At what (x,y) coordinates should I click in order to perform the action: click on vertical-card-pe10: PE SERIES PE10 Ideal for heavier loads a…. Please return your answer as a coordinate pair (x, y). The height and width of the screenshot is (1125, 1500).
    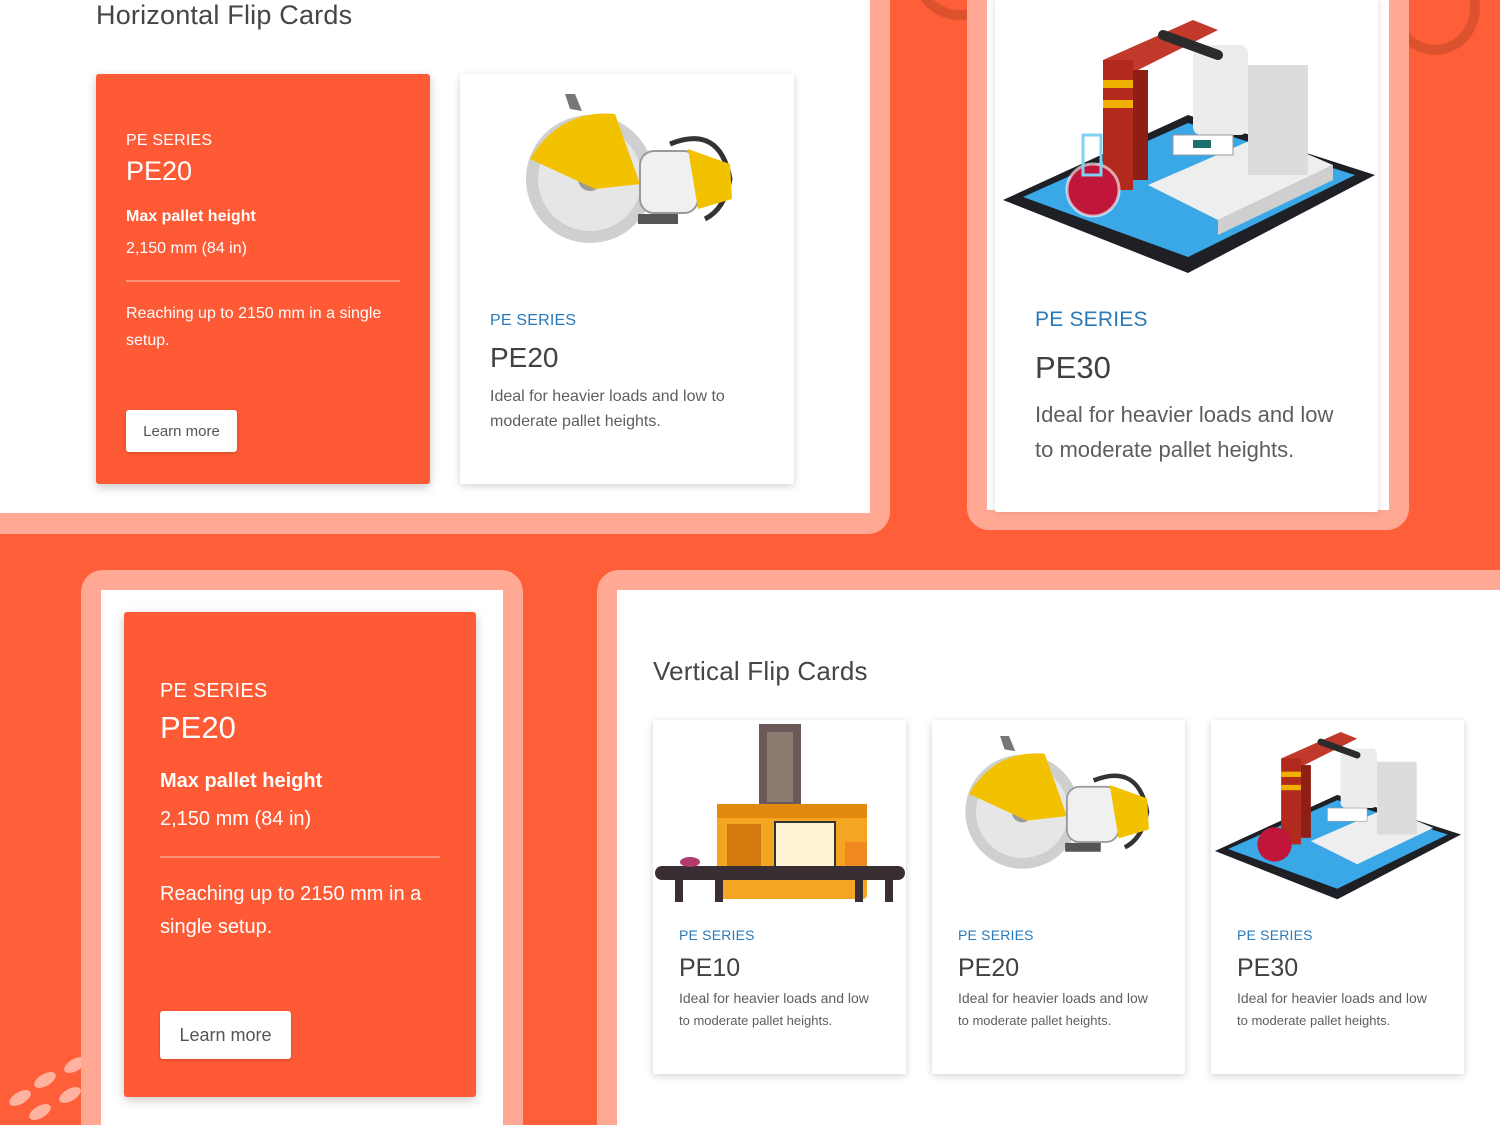
    Looking at the image, I should click on (779, 897).